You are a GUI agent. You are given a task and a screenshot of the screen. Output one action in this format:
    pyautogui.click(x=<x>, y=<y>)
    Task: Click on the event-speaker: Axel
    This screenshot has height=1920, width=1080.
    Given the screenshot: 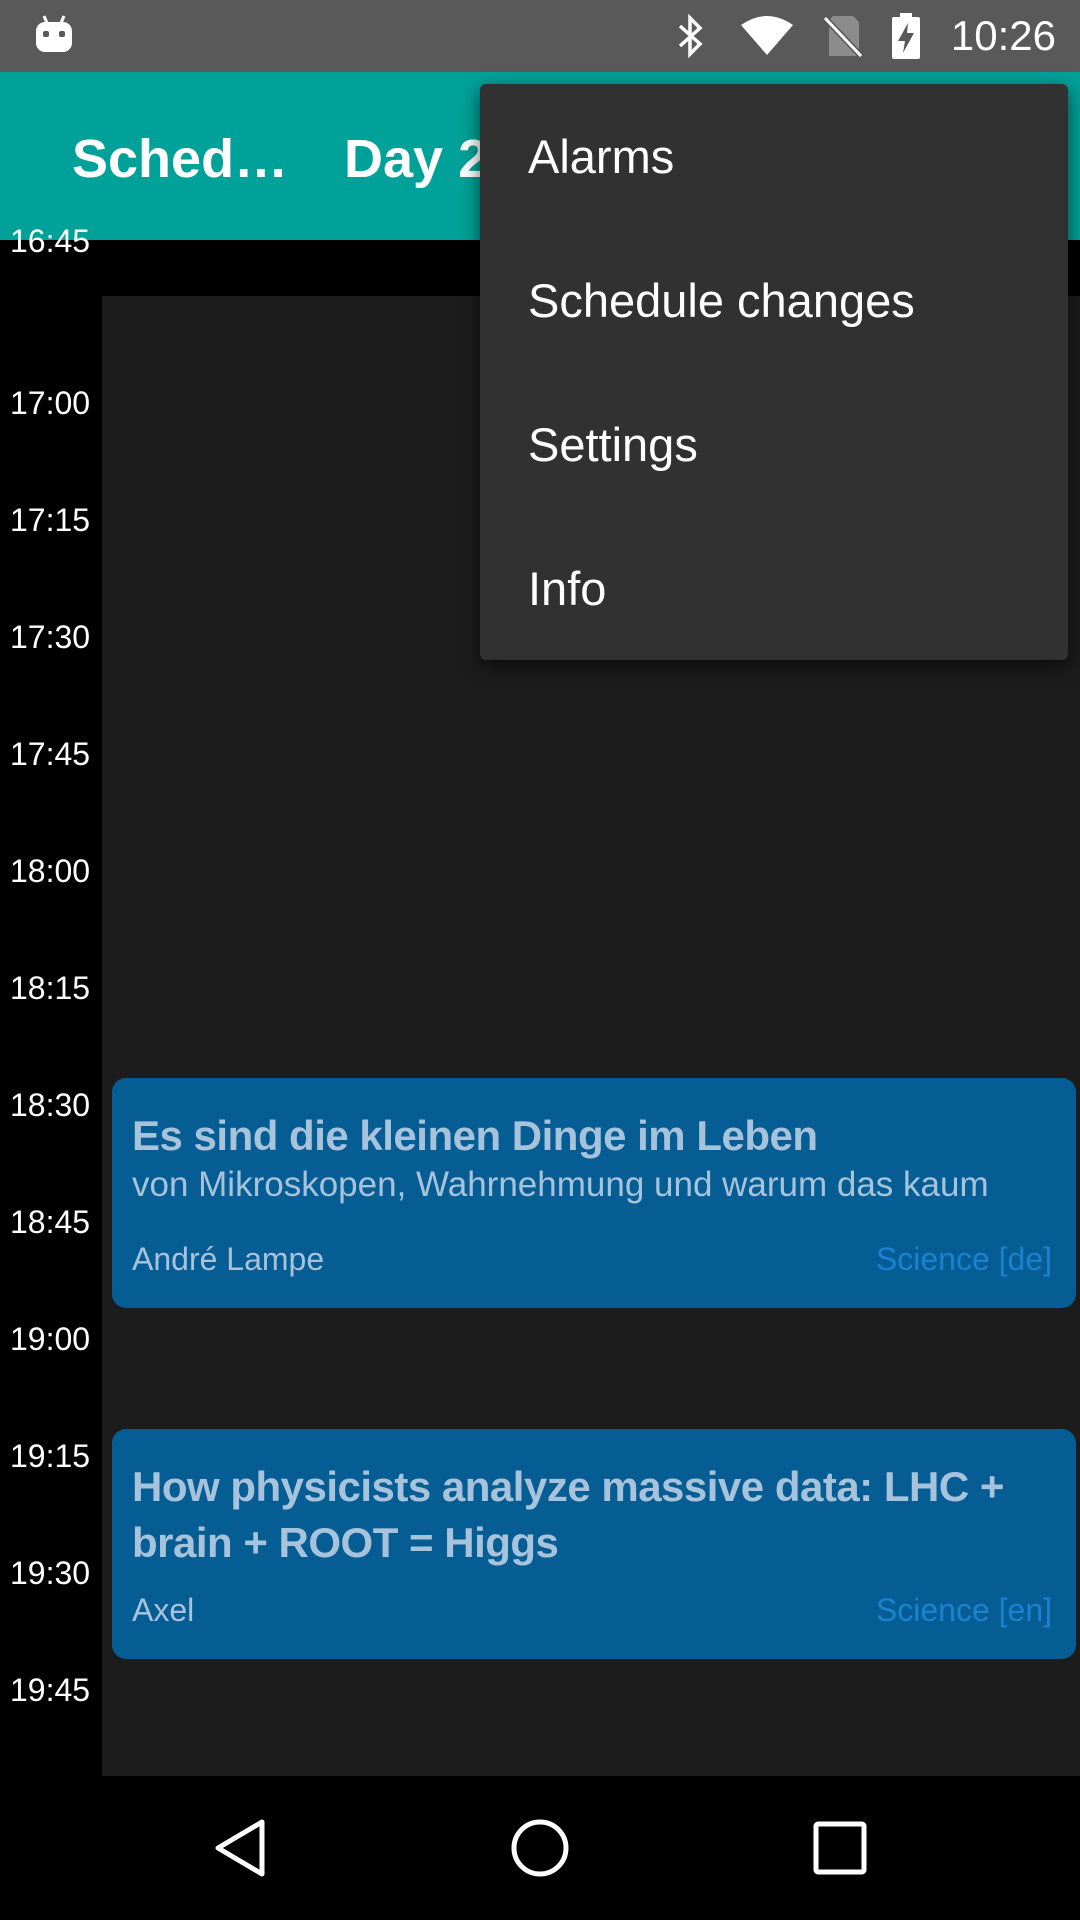 What is the action you would take?
    pyautogui.click(x=163, y=1610)
    